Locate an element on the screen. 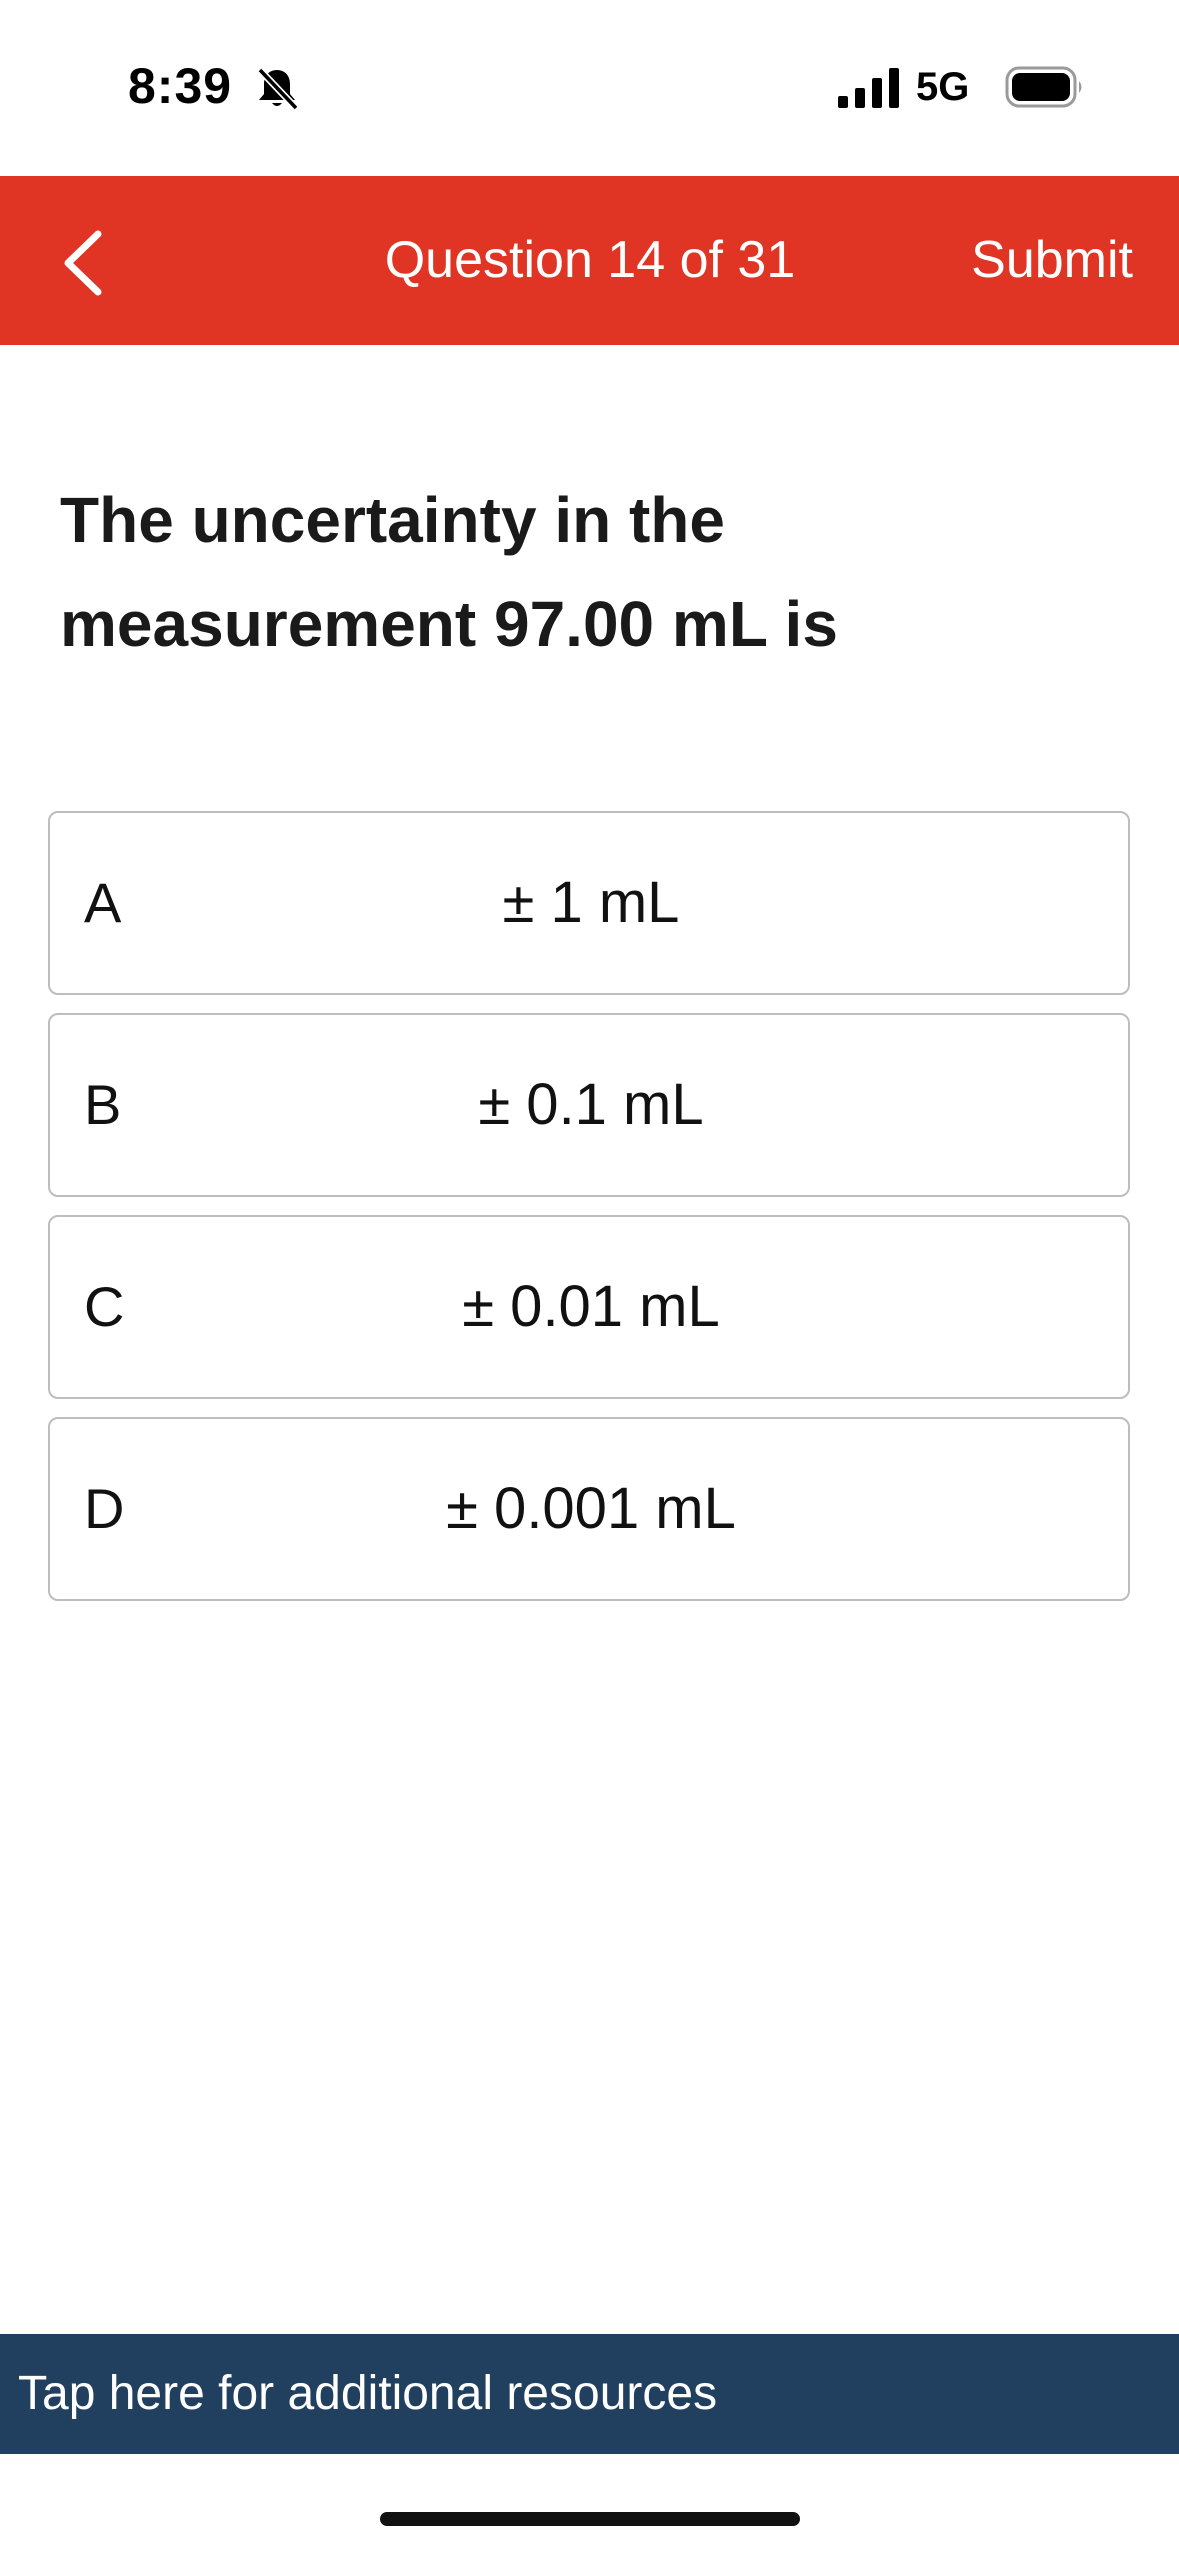 The width and height of the screenshot is (1179, 2556). option-letter: C is located at coordinates (104, 1306).